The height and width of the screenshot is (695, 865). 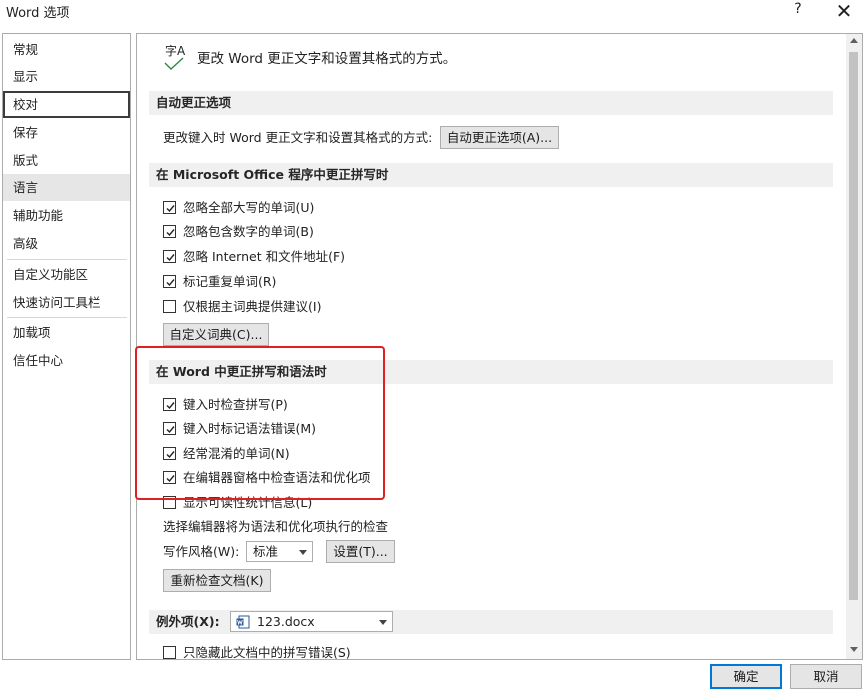 I want to click on exceptions-label: 例外项(X):, so click(x=188, y=621).